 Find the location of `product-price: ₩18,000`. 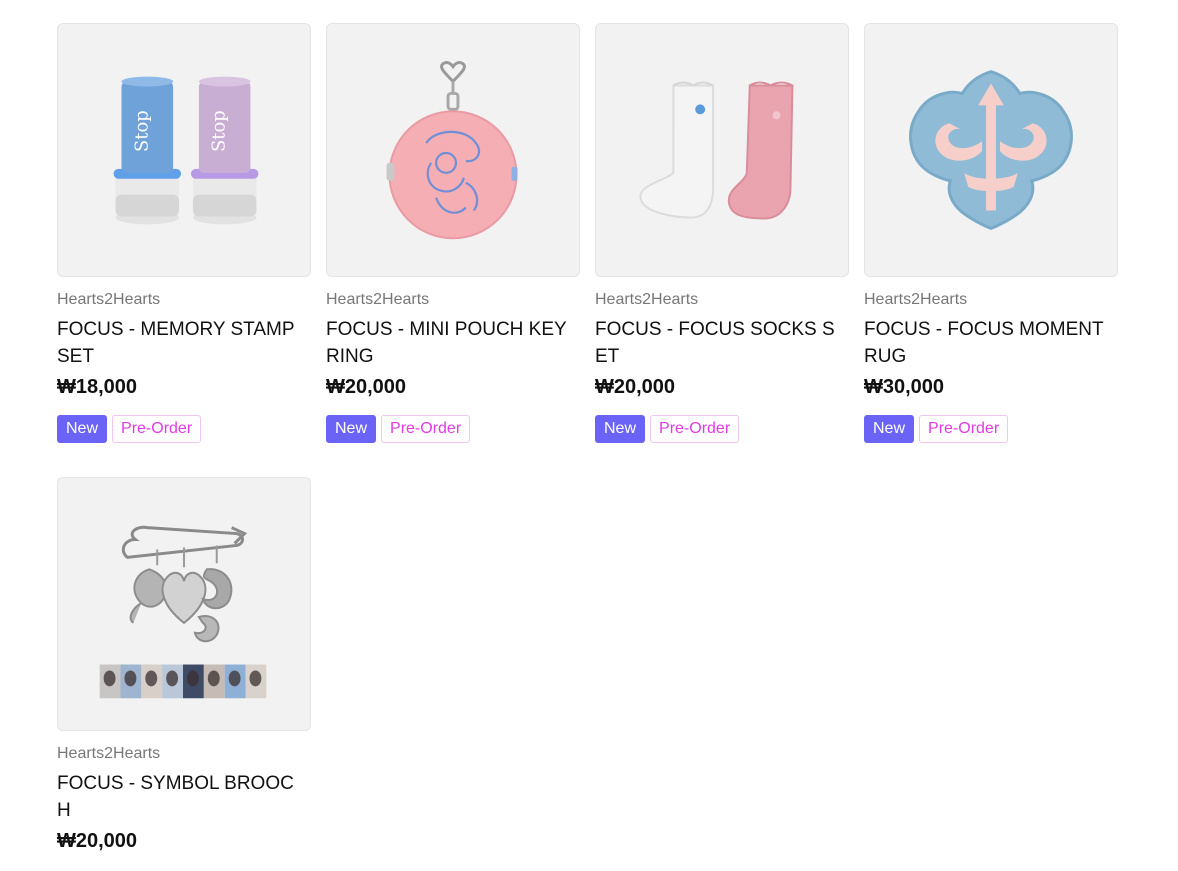

product-price: ₩18,000 is located at coordinates (97, 387).